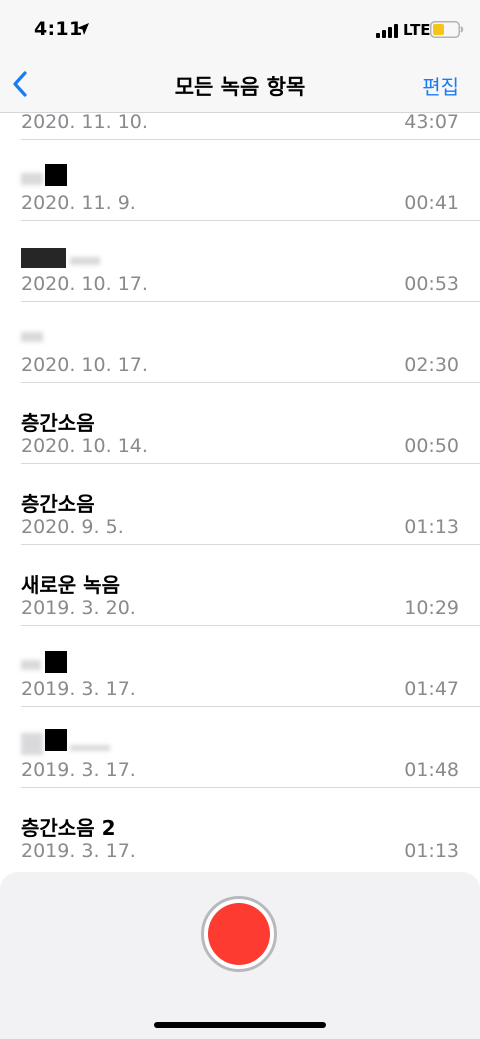 This screenshot has height=1039, width=480. I want to click on location-arrow-icon, so click(83, 29).